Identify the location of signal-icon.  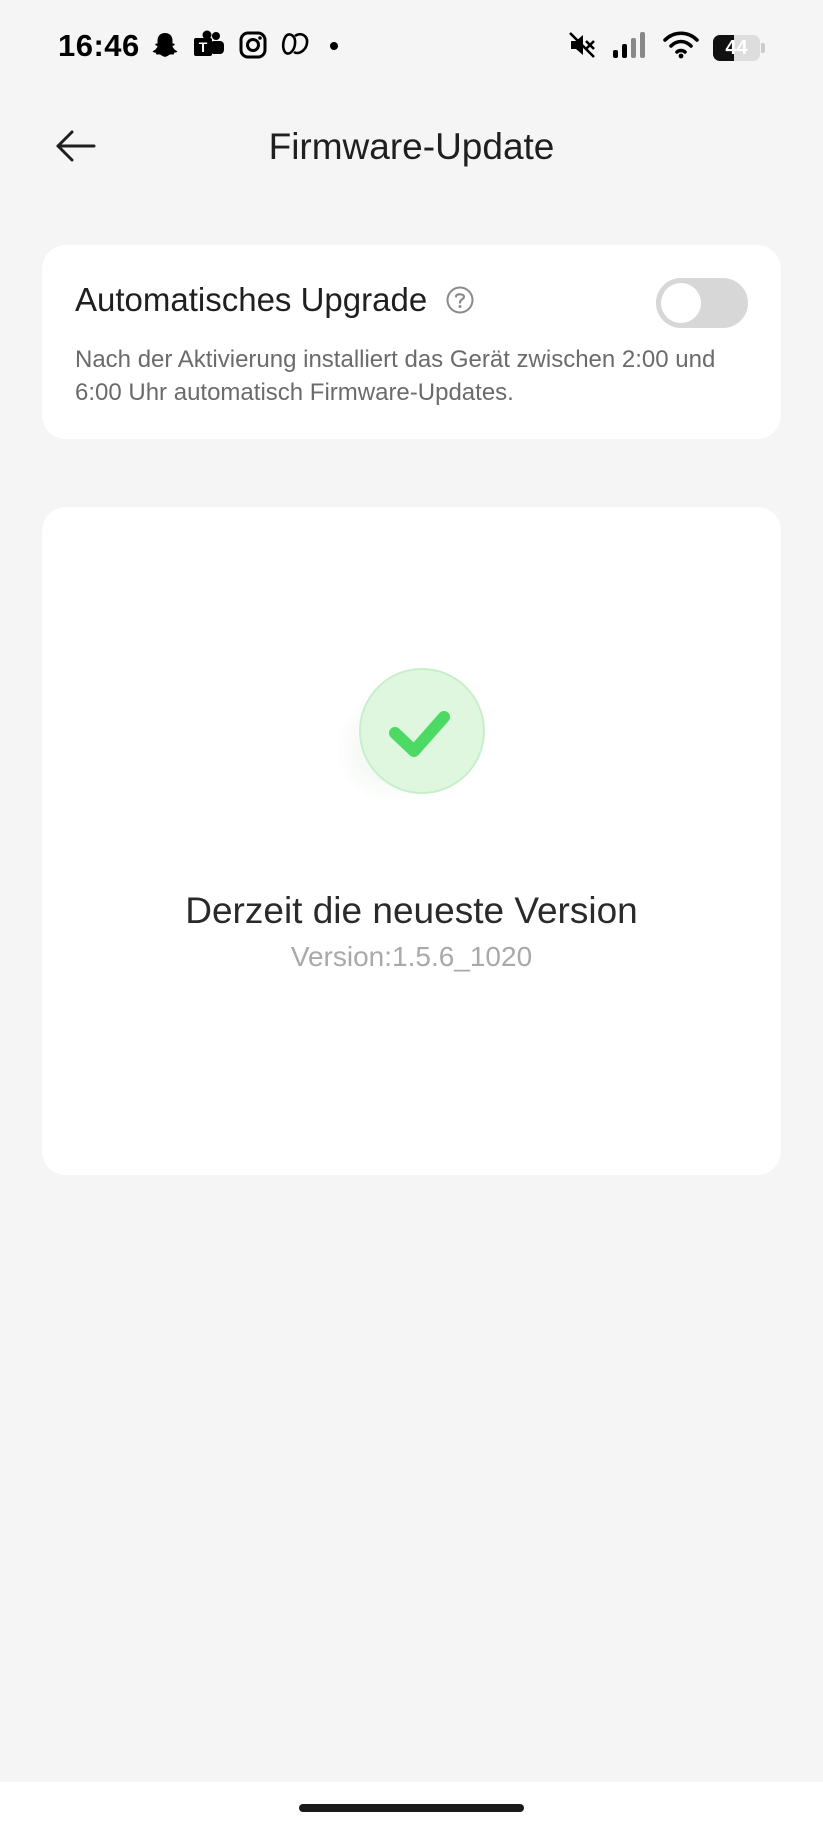
(630, 47).